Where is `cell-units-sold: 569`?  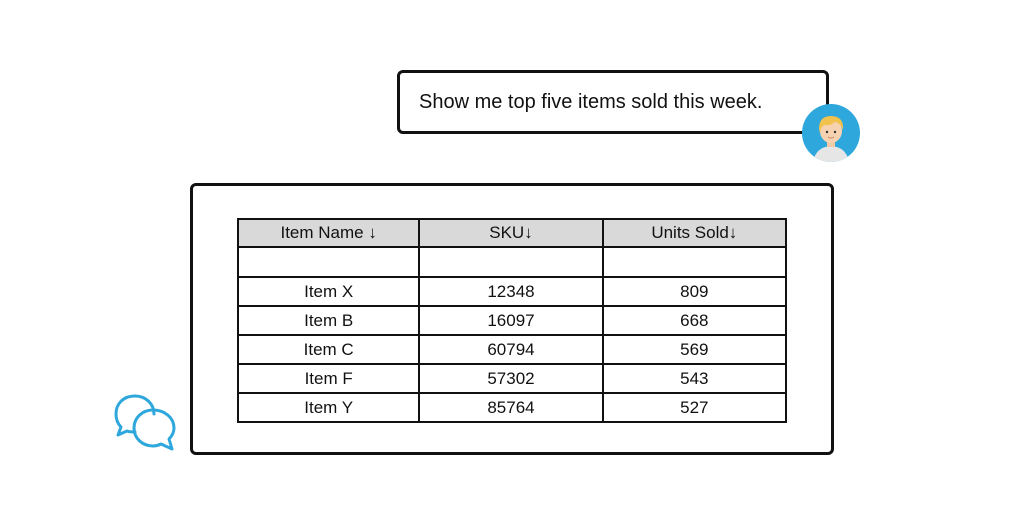
cell-units-sold: 569 is located at coordinates (694, 349).